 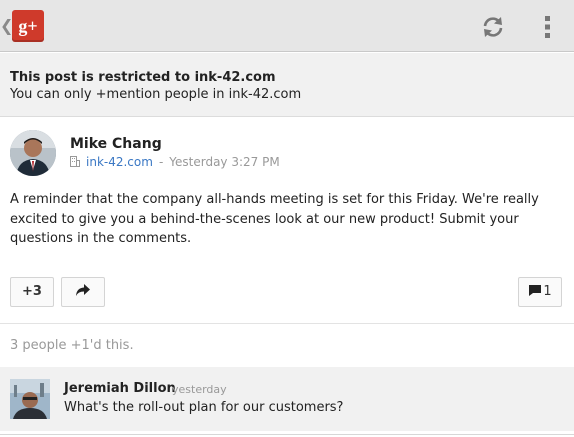 What do you see at coordinates (6, 26) in the screenshot?
I see `chevron-left-icon: ❮` at bounding box center [6, 26].